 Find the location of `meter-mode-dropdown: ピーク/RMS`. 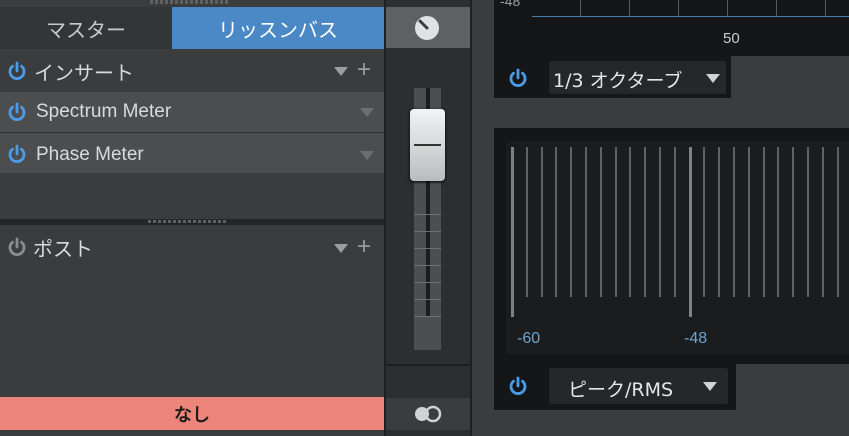

meter-mode-dropdown: ピーク/RMS is located at coordinates (638, 386).